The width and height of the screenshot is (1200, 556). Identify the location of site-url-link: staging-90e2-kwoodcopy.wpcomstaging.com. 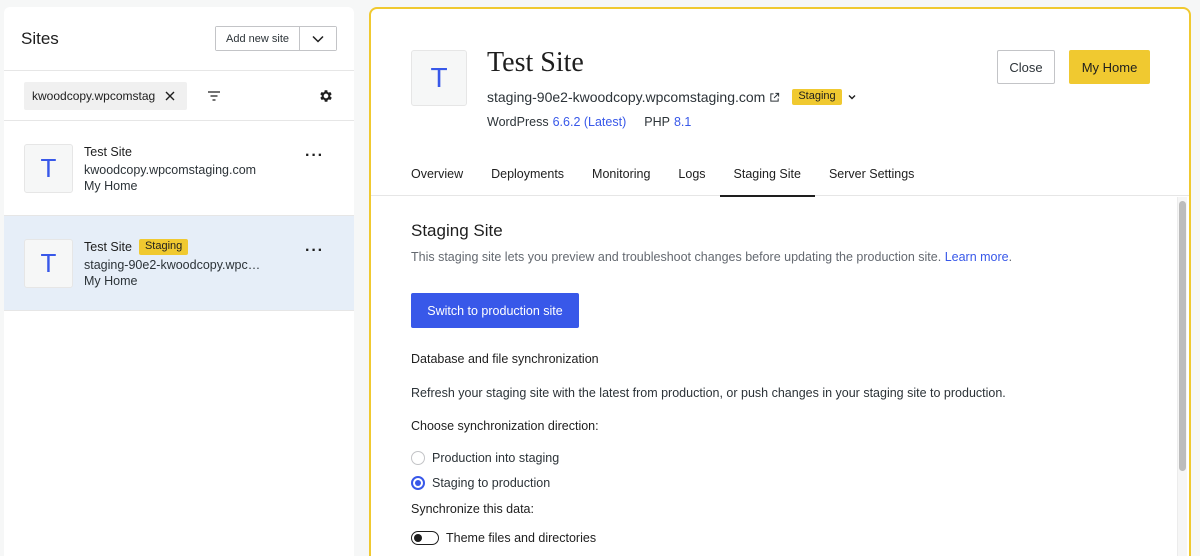
(626, 97).